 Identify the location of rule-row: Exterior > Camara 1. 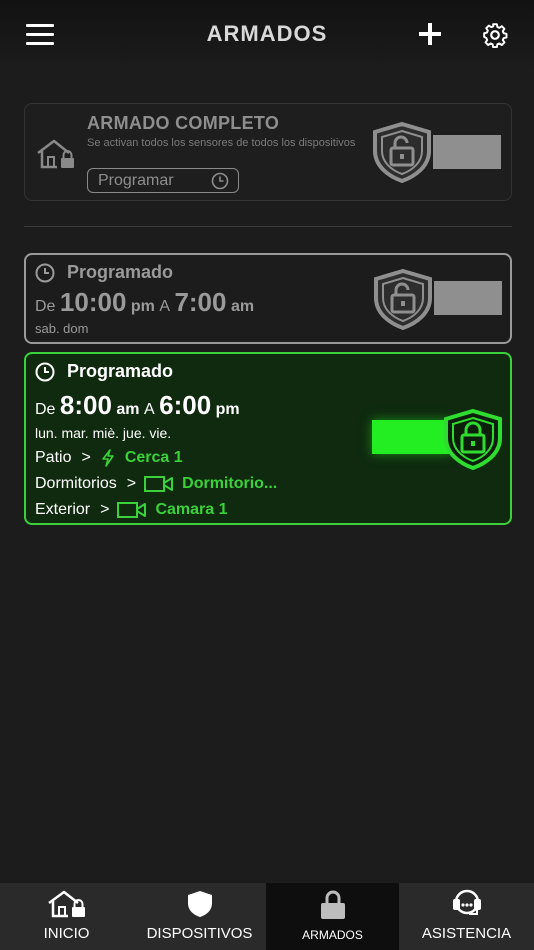
(131, 510).